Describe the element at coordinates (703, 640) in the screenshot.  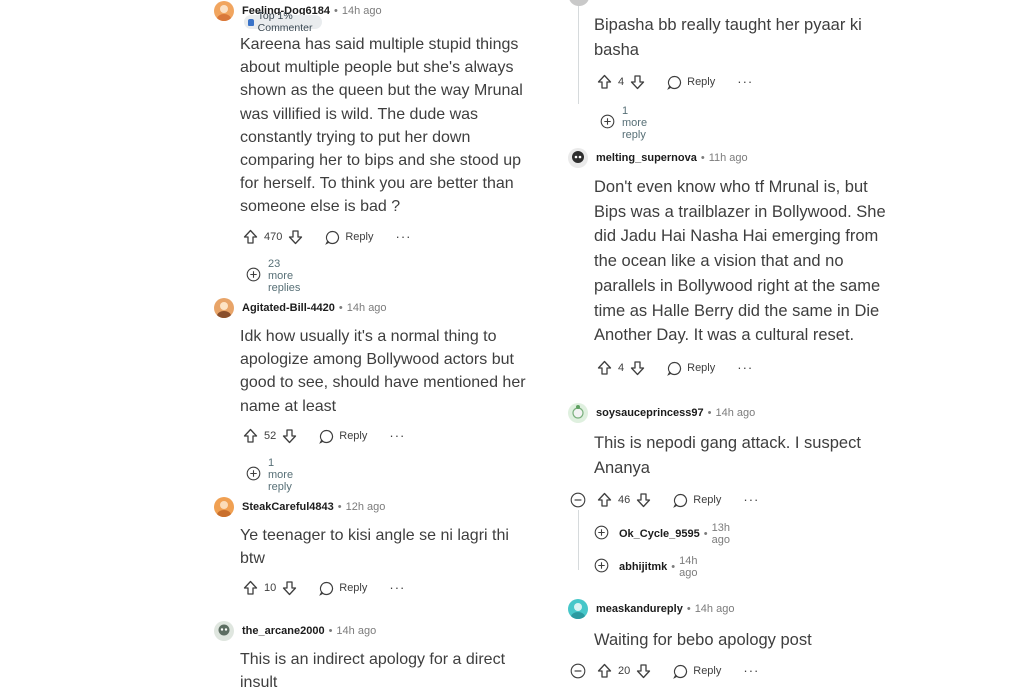
I see `comment-body: Waiting for bebo apology post` at that location.